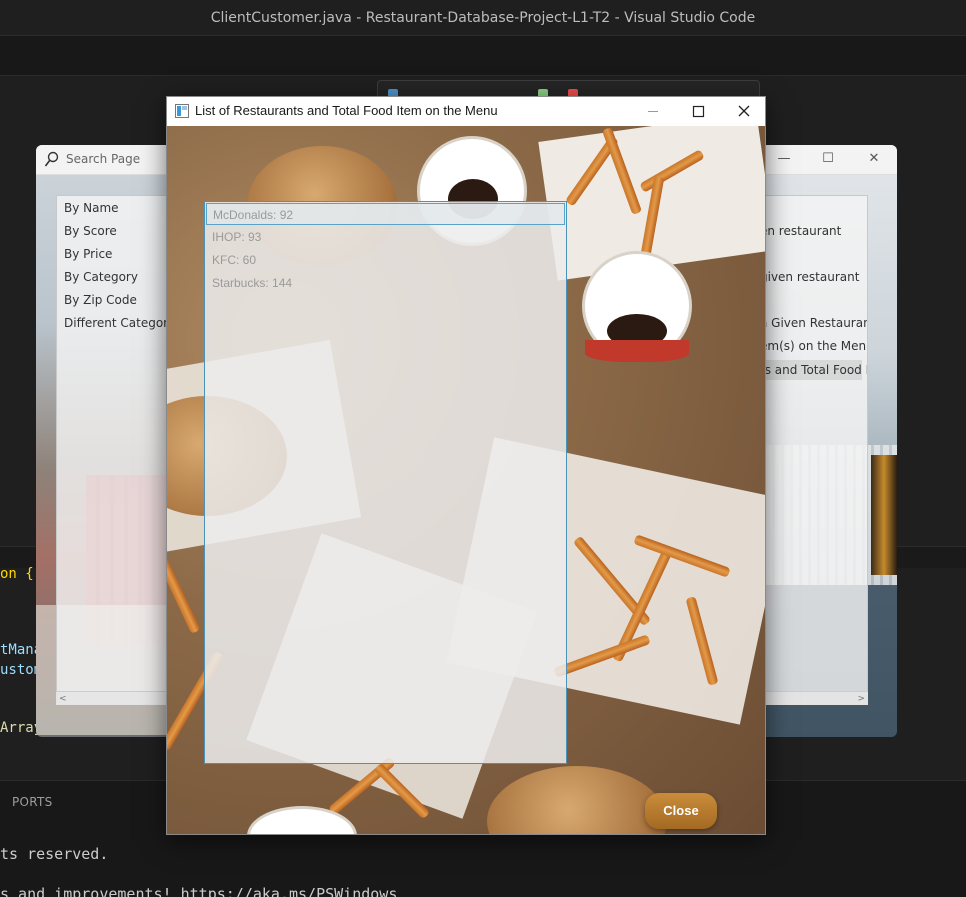 The width and height of the screenshot is (966, 897). I want to click on close-icon, so click(743, 111).